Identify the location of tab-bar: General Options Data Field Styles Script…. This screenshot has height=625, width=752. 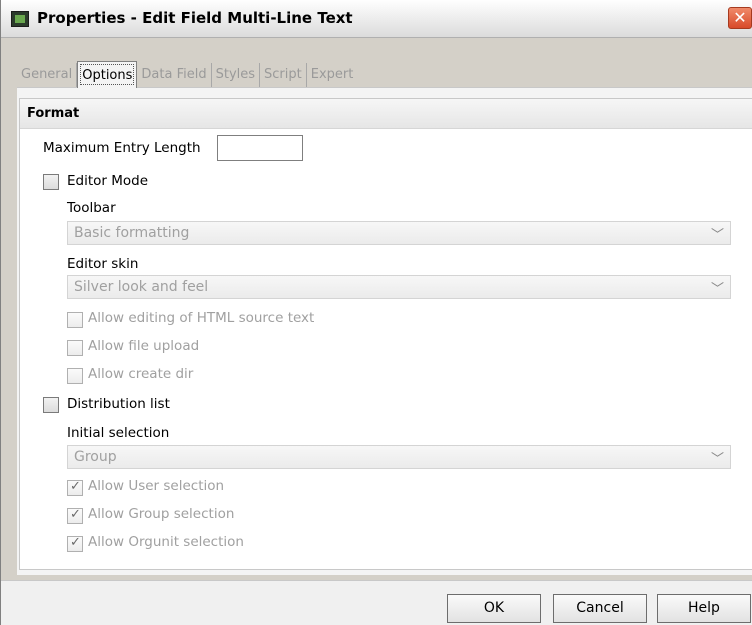
(187, 74).